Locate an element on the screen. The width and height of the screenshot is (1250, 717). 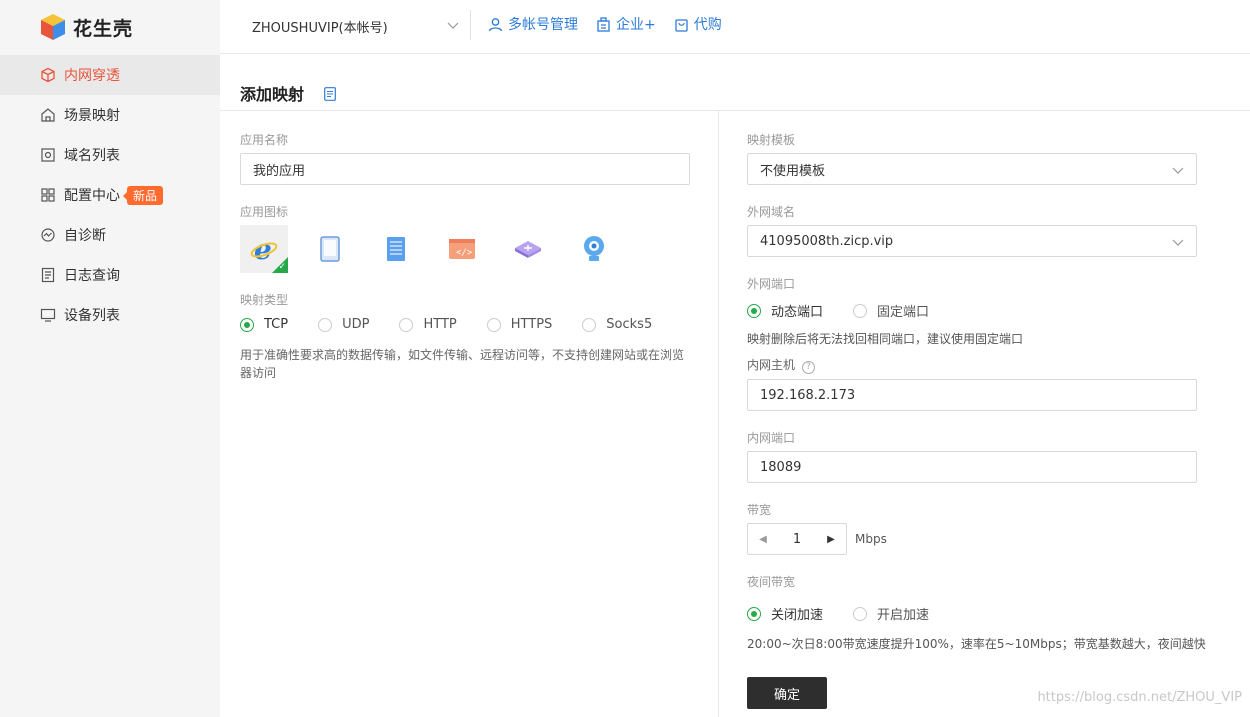
sidebar-item-config: 配置中心 新品 is located at coordinates (110, 195).